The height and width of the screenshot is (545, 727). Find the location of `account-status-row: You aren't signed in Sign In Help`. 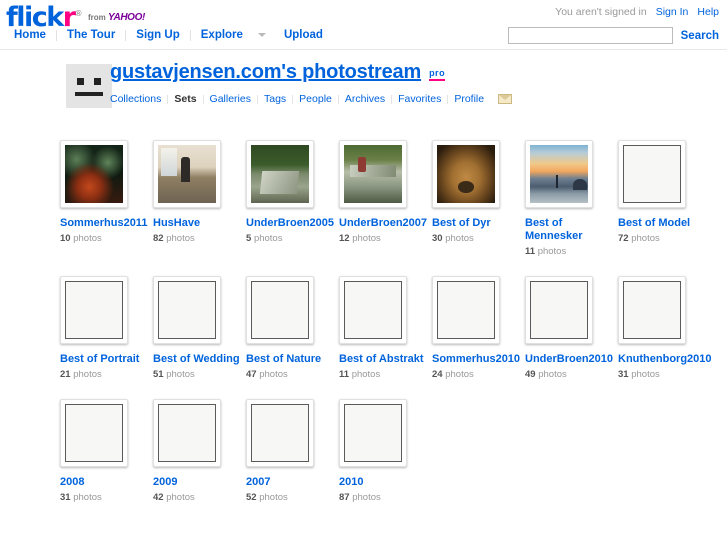

account-status-row: You aren't signed in Sign In Help is located at coordinates (637, 12).